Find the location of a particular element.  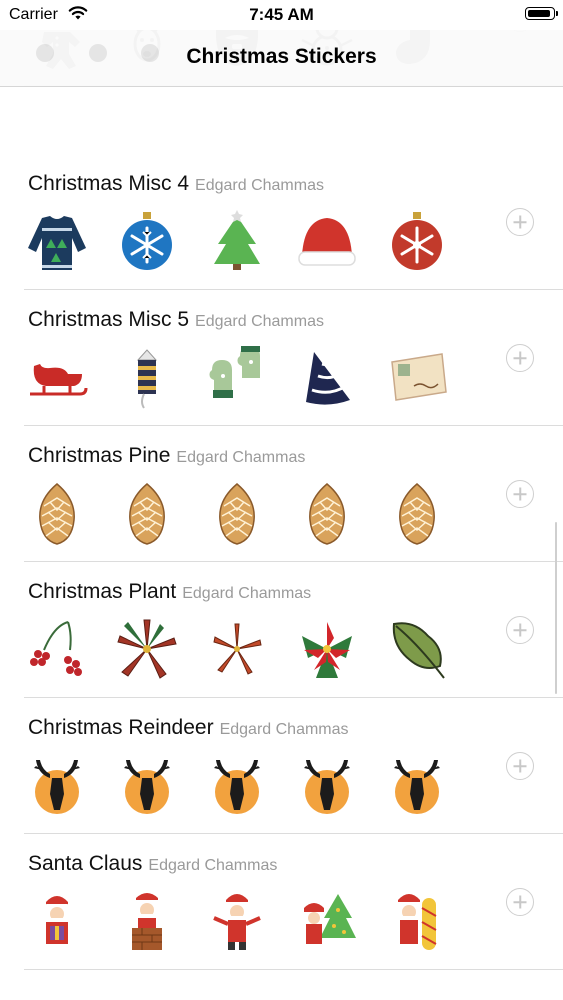

sticker-pack-row: Christmas Misc 4 Edgard Chammas is located at coordinates (281, 222).